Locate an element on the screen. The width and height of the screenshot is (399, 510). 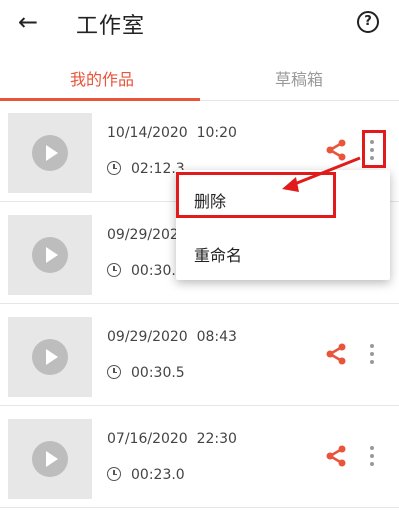
top-bar: ← 工作室 ? is located at coordinates (199, 25).